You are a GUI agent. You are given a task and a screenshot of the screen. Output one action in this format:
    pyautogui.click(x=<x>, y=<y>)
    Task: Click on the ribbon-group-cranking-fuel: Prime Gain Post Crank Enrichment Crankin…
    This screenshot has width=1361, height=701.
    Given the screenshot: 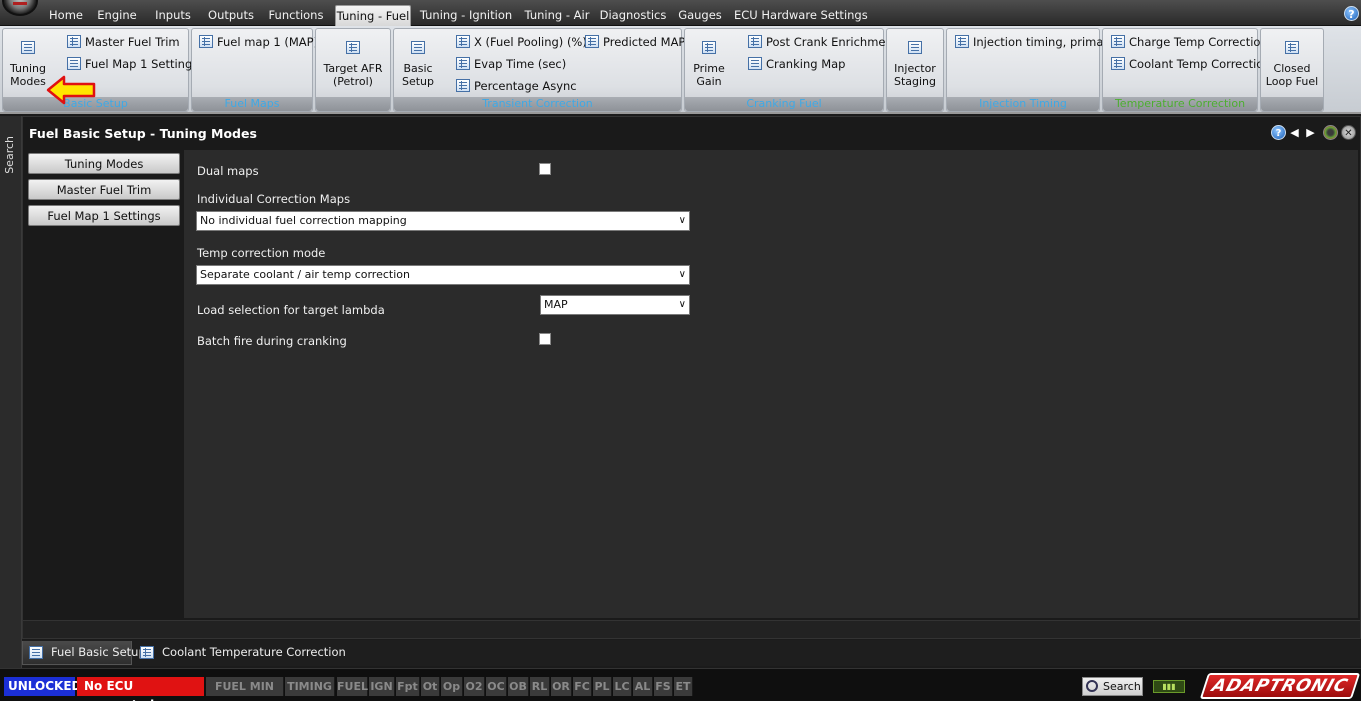 What is the action you would take?
    pyautogui.click(x=790, y=70)
    